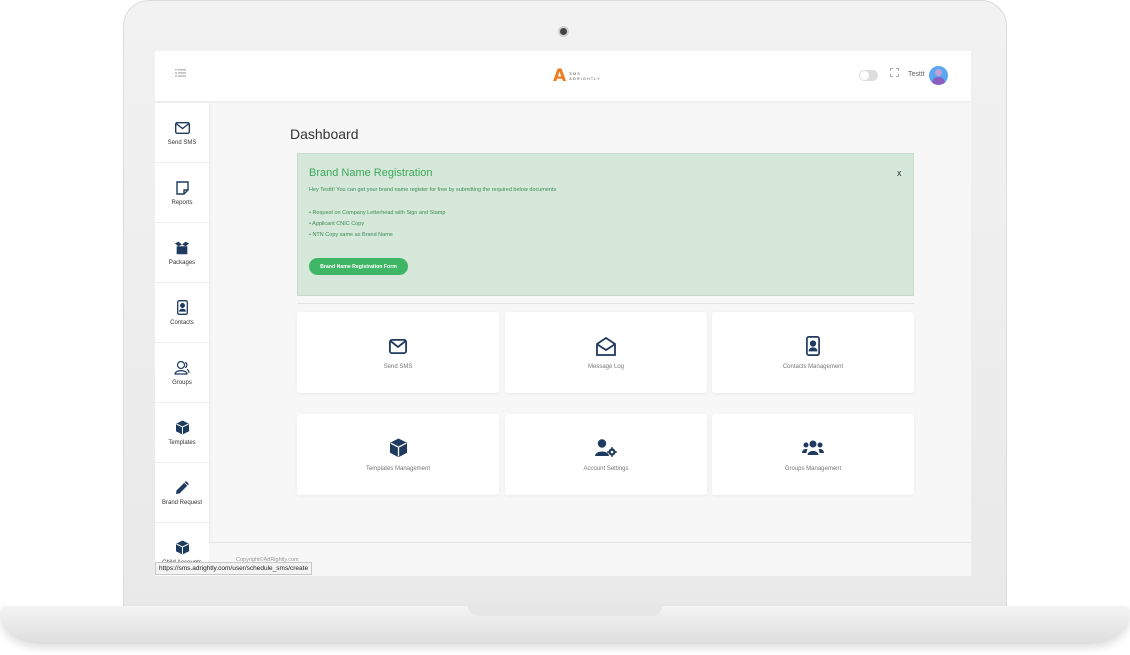  Describe the element at coordinates (813, 469) in the screenshot. I see `card-label: Groups Management` at that location.